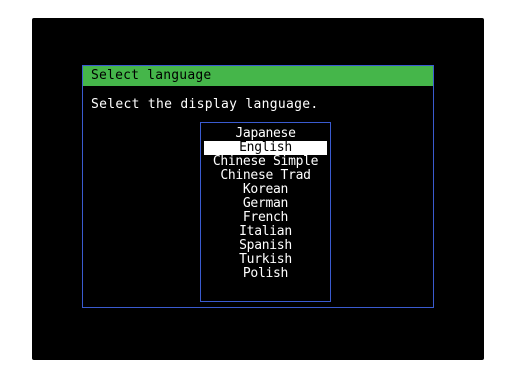 The height and width of the screenshot is (380, 513). What do you see at coordinates (265, 134) in the screenshot?
I see `language-option-japanese: Japanese` at bounding box center [265, 134].